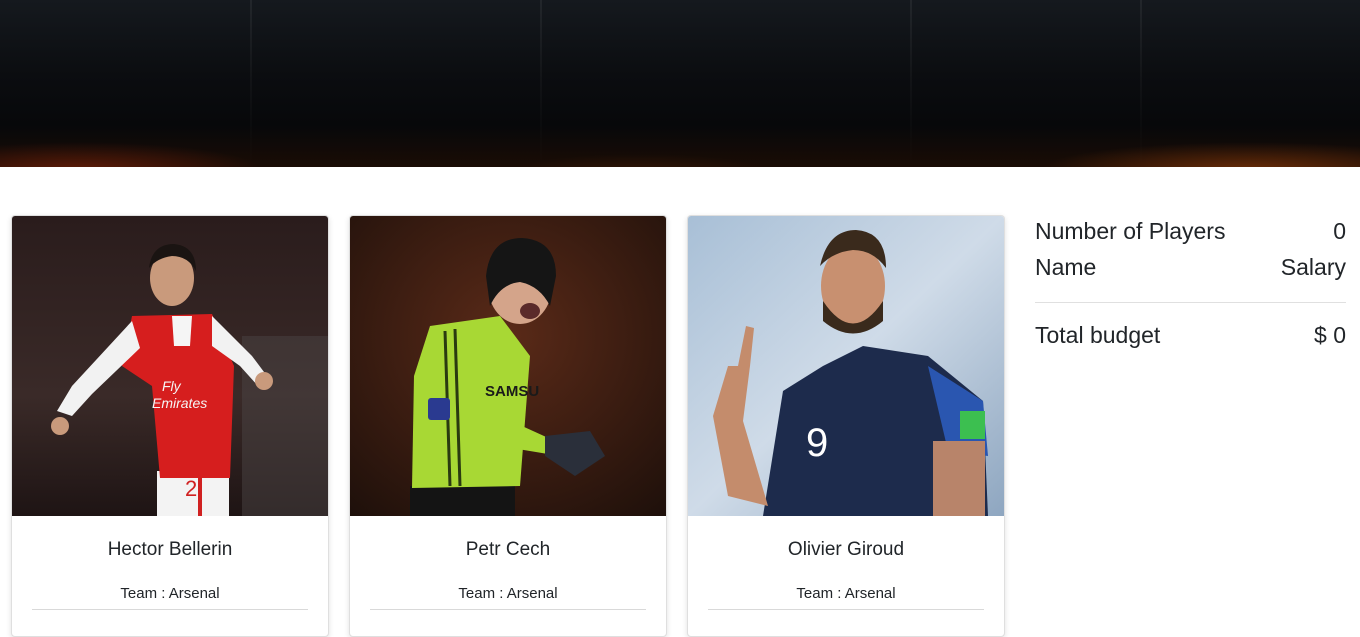  What do you see at coordinates (172, 386) in the screenshot?
I see `svg-text: Fly` at bounding box center [172, 386].